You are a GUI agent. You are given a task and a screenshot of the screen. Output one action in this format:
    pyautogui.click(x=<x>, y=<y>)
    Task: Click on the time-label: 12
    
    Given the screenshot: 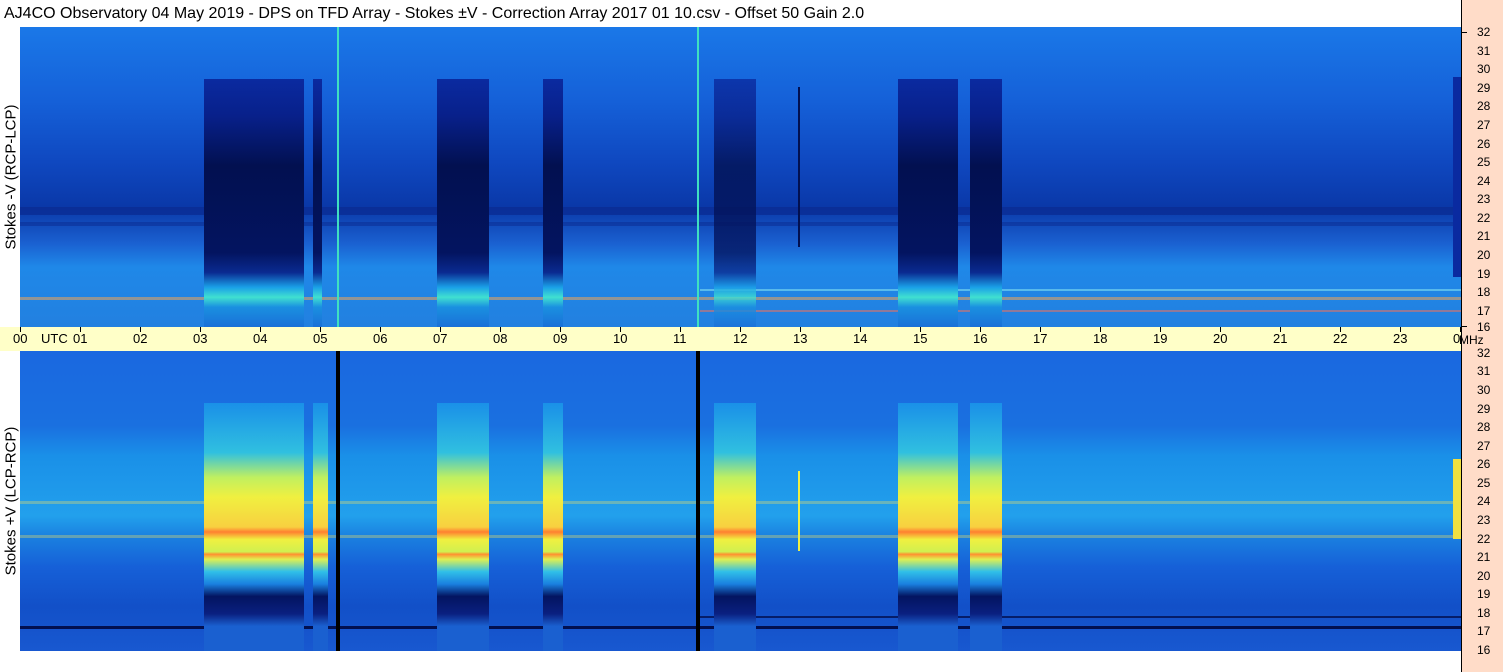 What is the action you would take?
    pyautogui.click(x=740, y=338)
    